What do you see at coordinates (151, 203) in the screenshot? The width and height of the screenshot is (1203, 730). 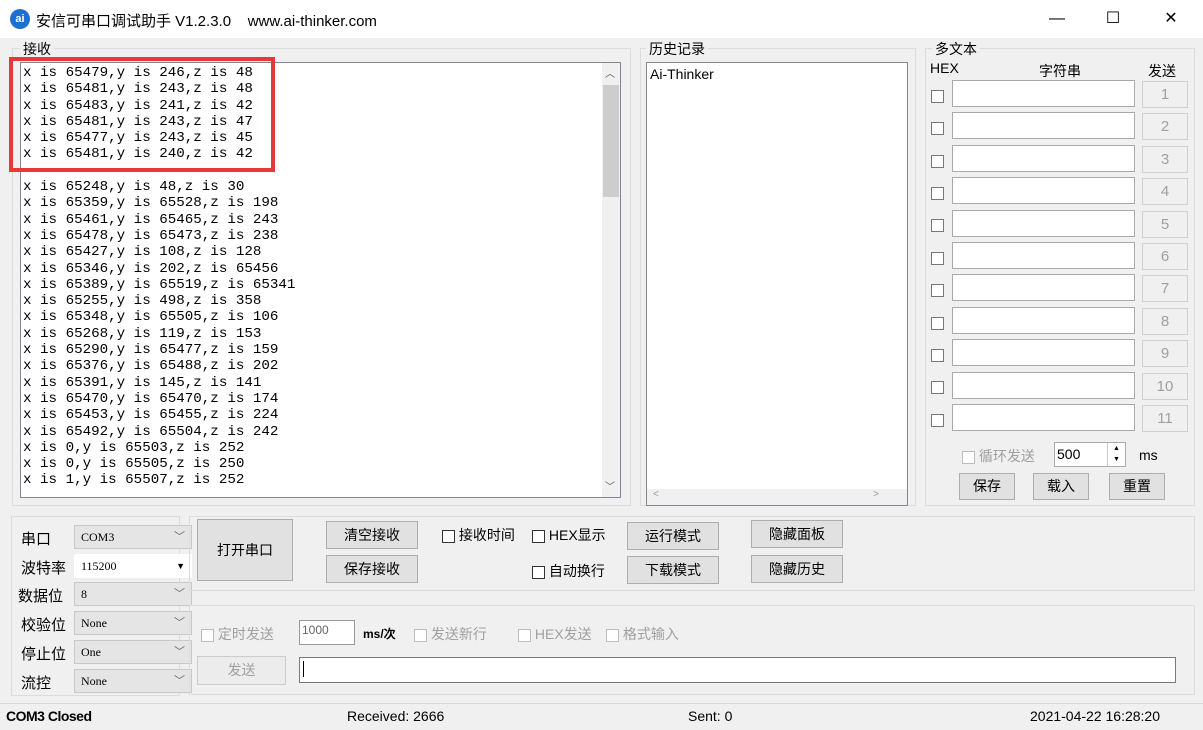 I see `receive-line: x is 65359,y is 65528,z is 198` at bounding box center [151, 203].